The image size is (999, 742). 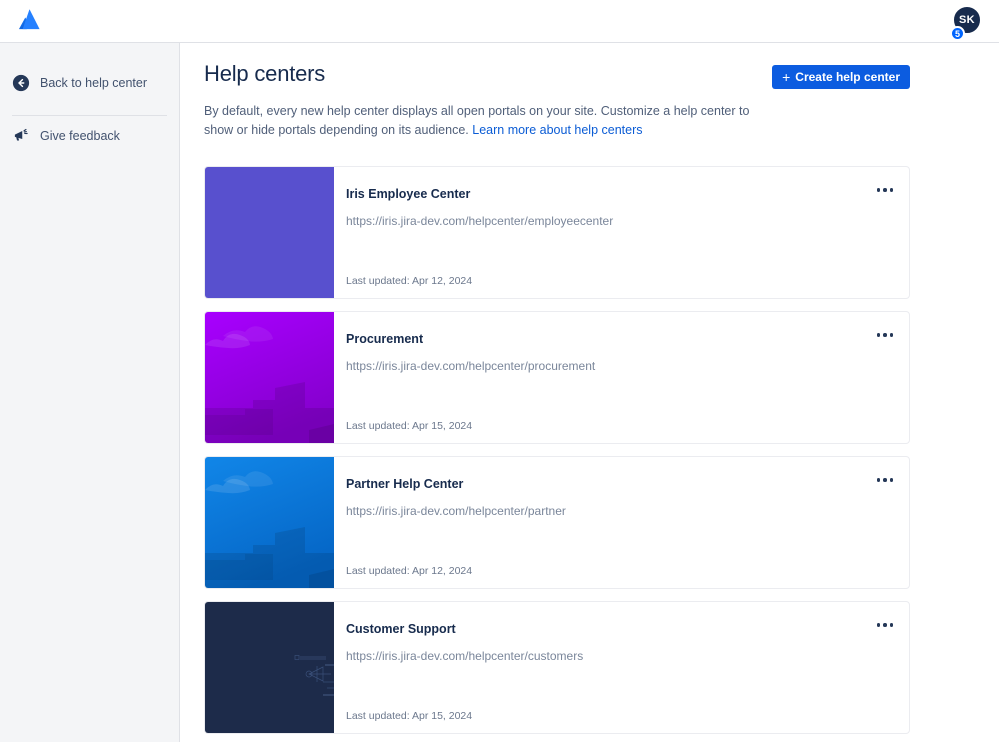 I want to click on plus-icon: +, so click(x=786, y=77).